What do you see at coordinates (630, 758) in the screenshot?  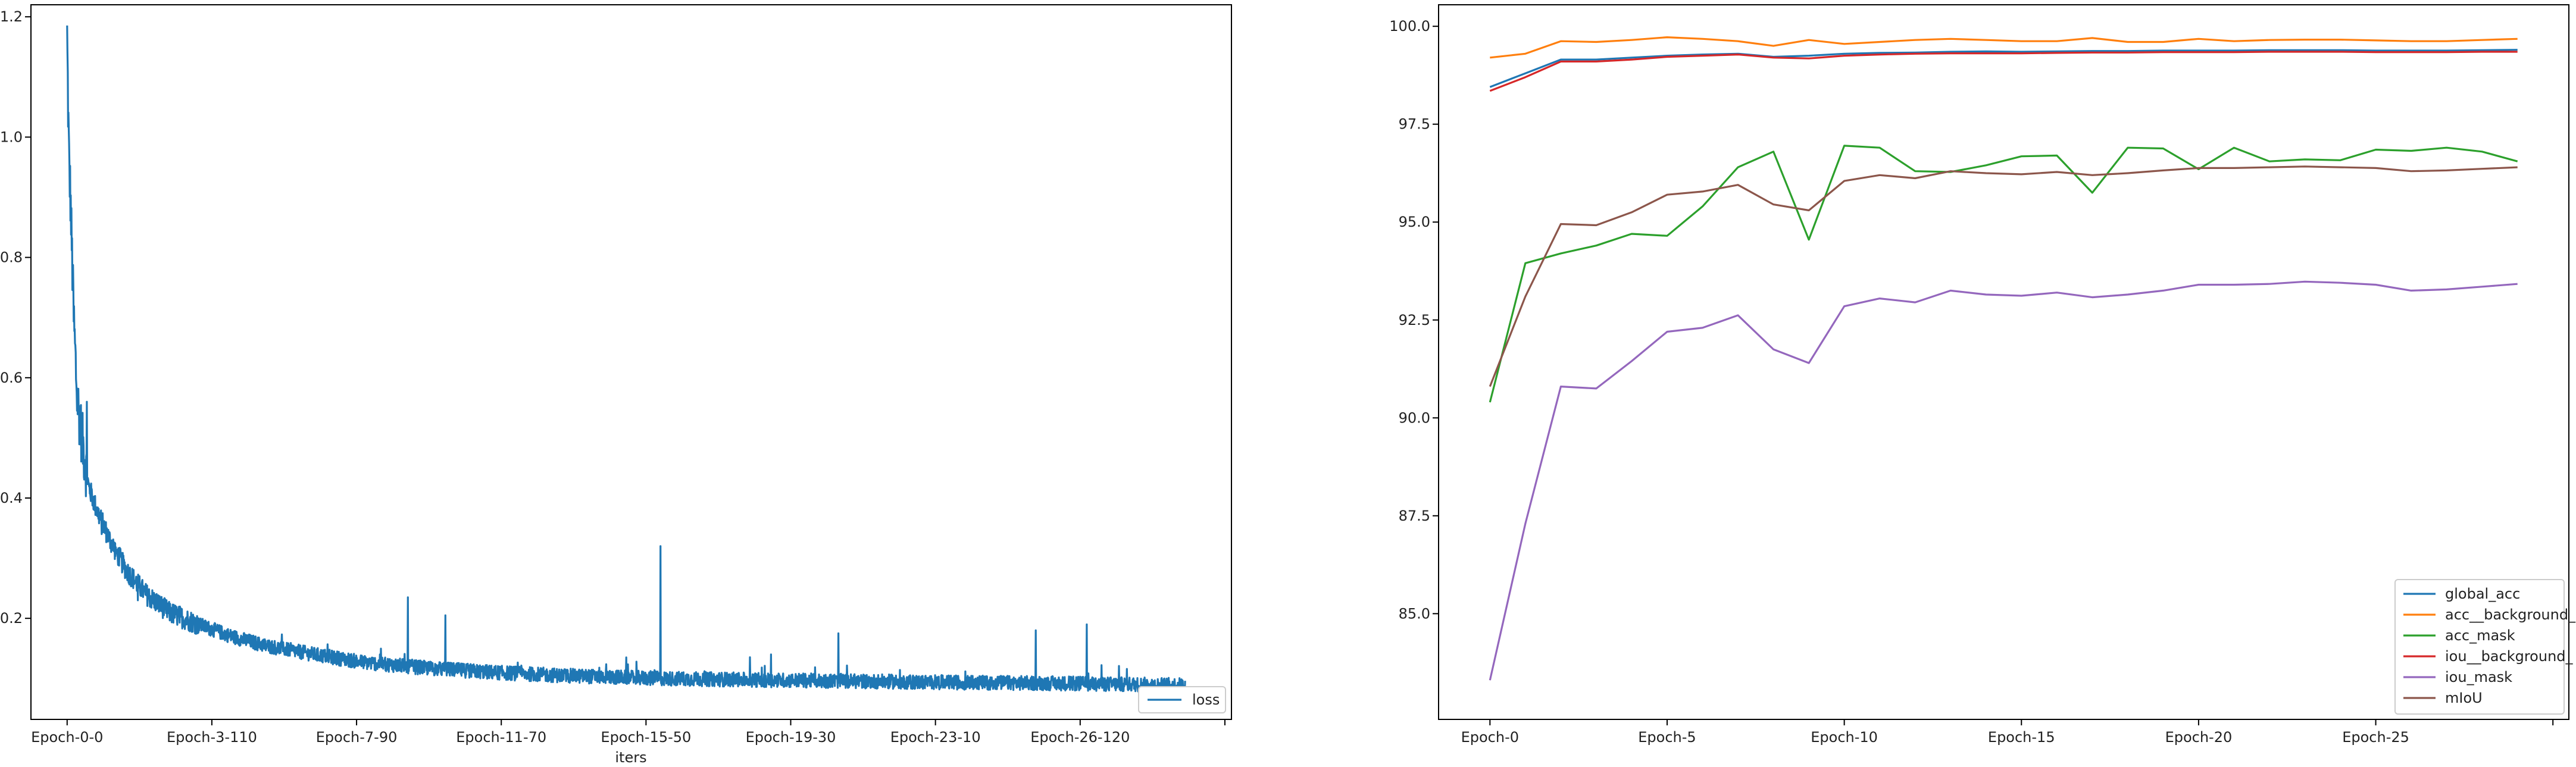 I see `loss-x-axis-label: iters` at bounding box center [630, 758].